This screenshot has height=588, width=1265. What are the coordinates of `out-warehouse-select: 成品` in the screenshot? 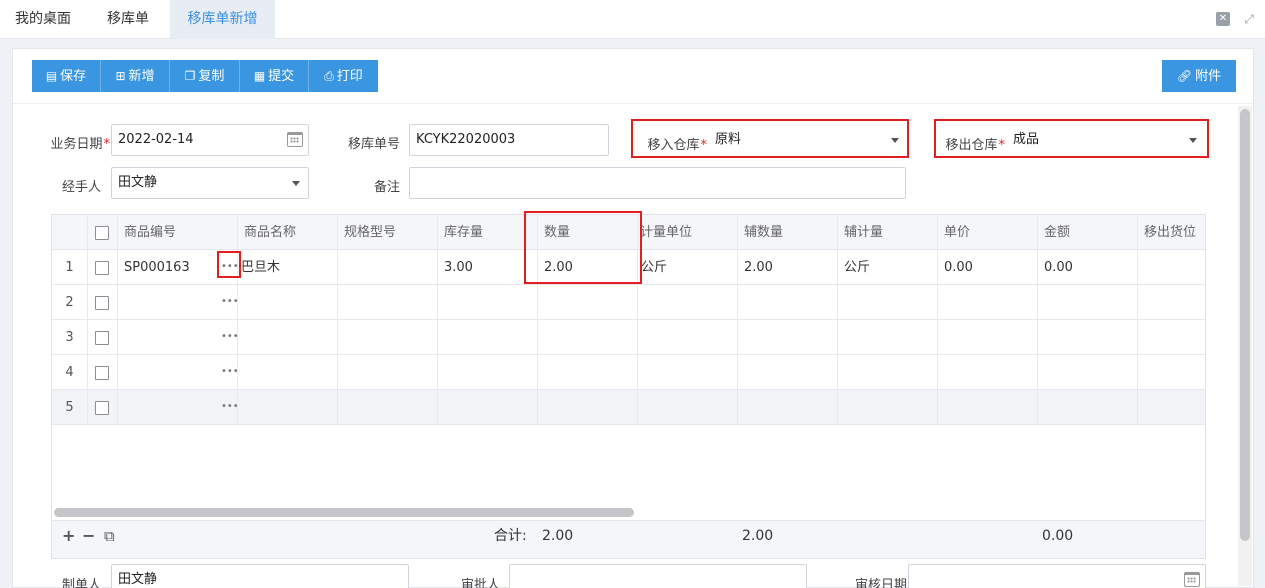 It's located at (1106, 140).